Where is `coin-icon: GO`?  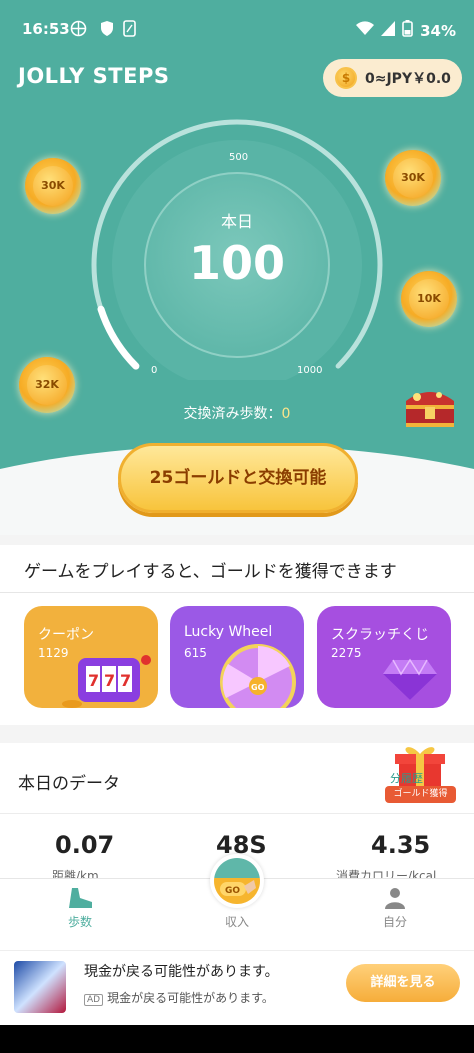 coin-icon: GO is located at coordinates (237, 881).